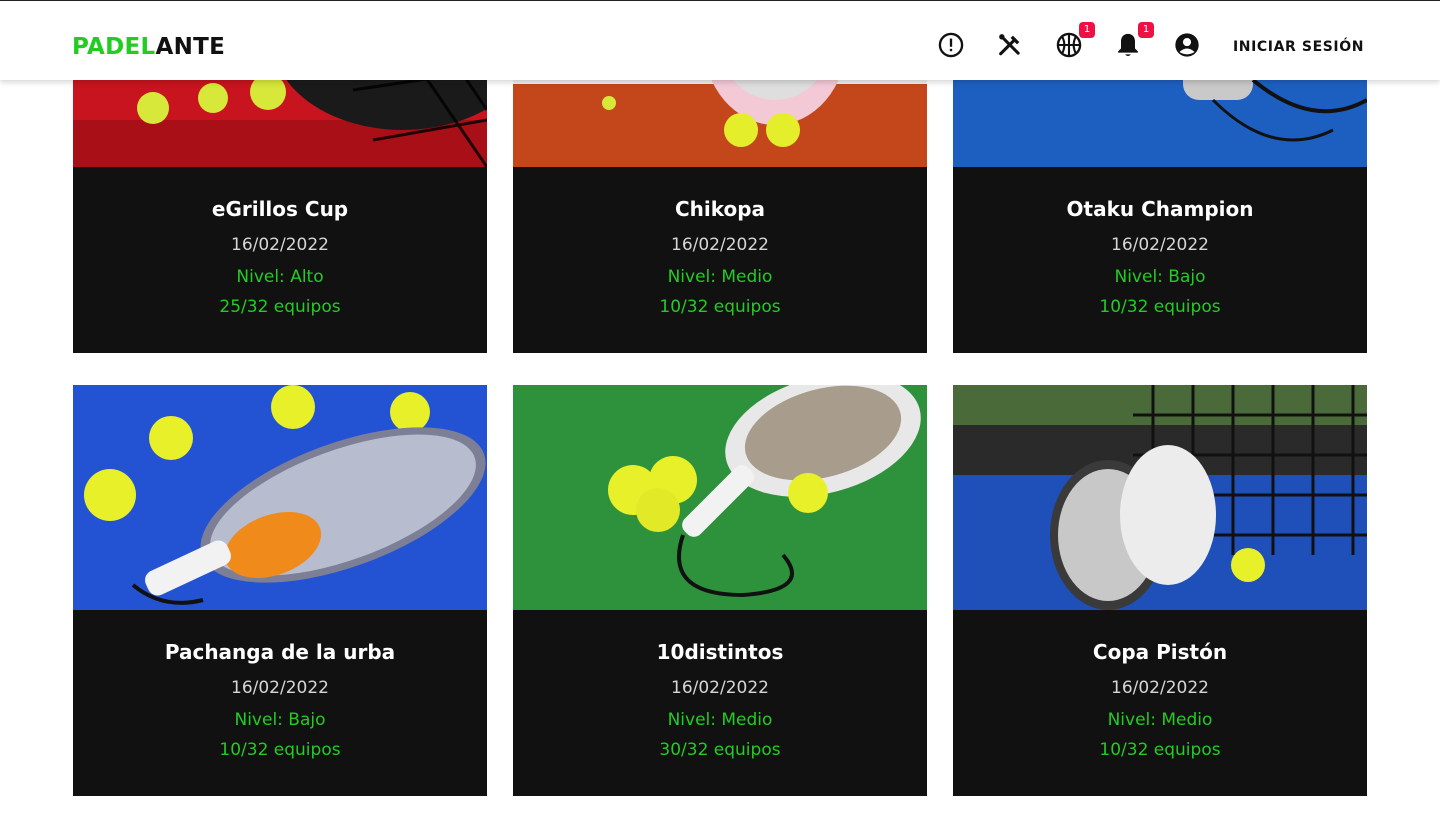 This screenshot has width=1440, height=820. Describe the element at coordinates (1160, 652) in the screenshot. I see `tournament-name: Copa Pistón` at that location.